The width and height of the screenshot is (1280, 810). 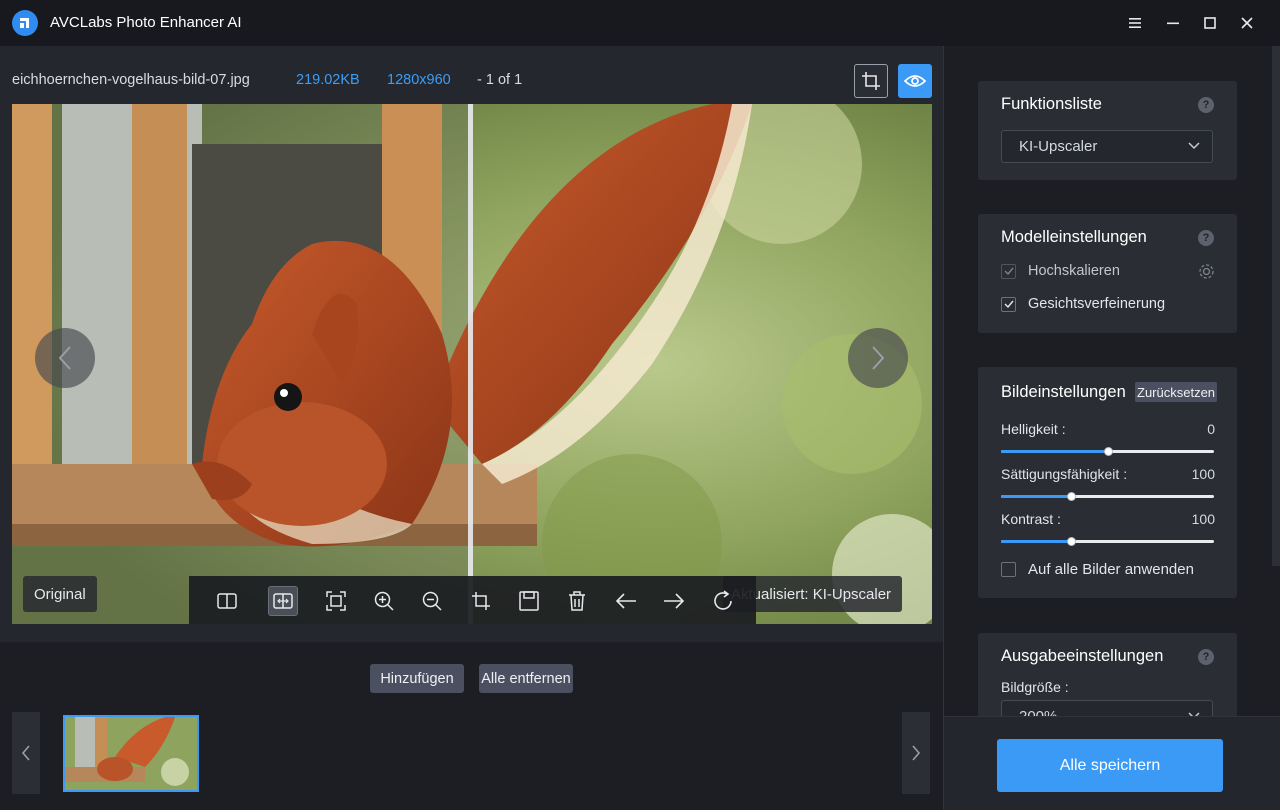 I want to click on previous-image-button, so click(x=65, y=358).